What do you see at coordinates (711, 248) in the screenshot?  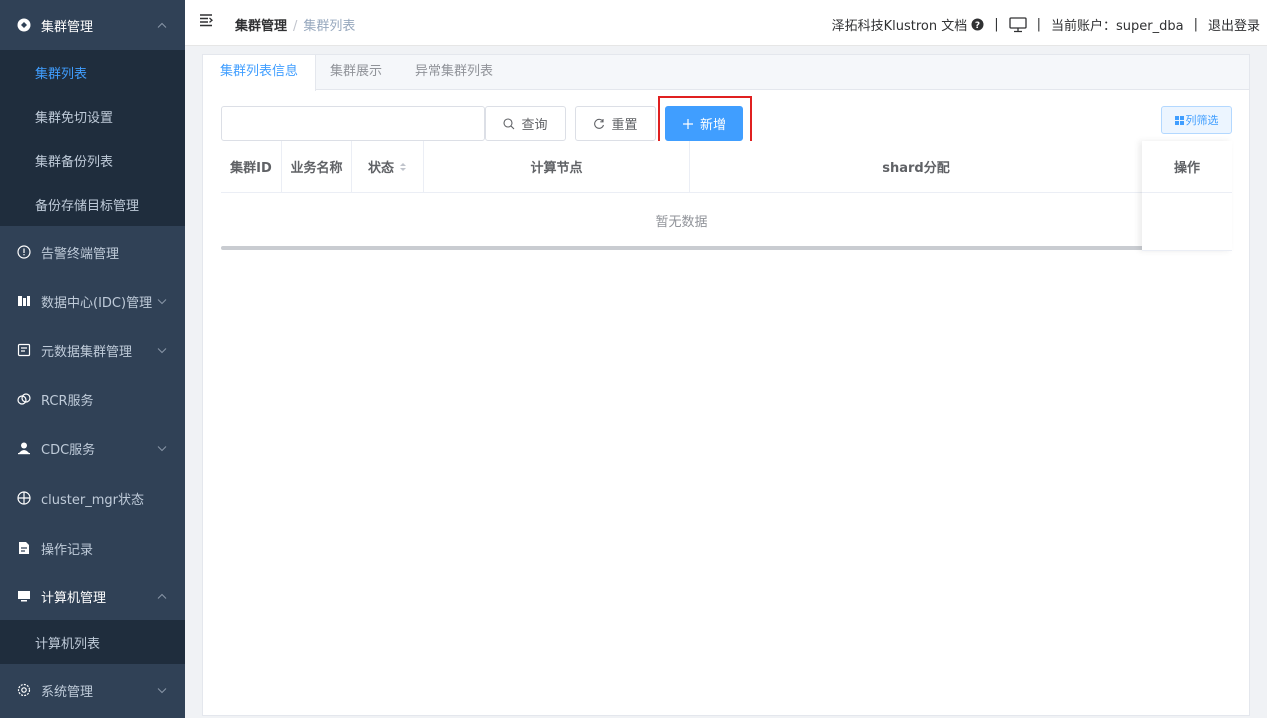 I see `horizontal-scrollbar` at bounding box center [711, 248].